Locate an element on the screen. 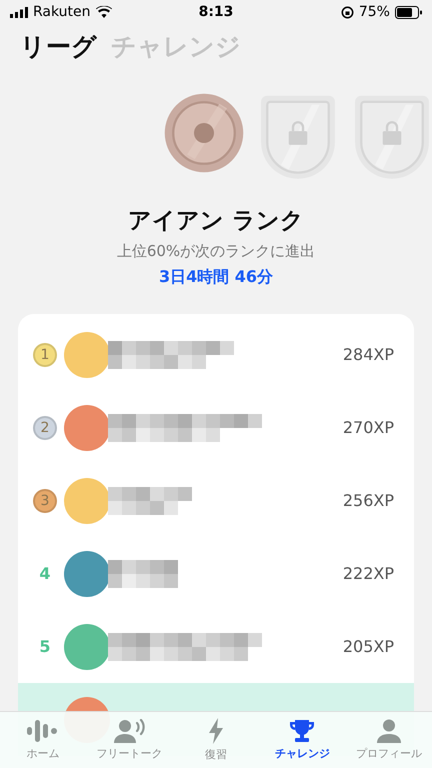  battery-icon is located at coordinates (408, 12).